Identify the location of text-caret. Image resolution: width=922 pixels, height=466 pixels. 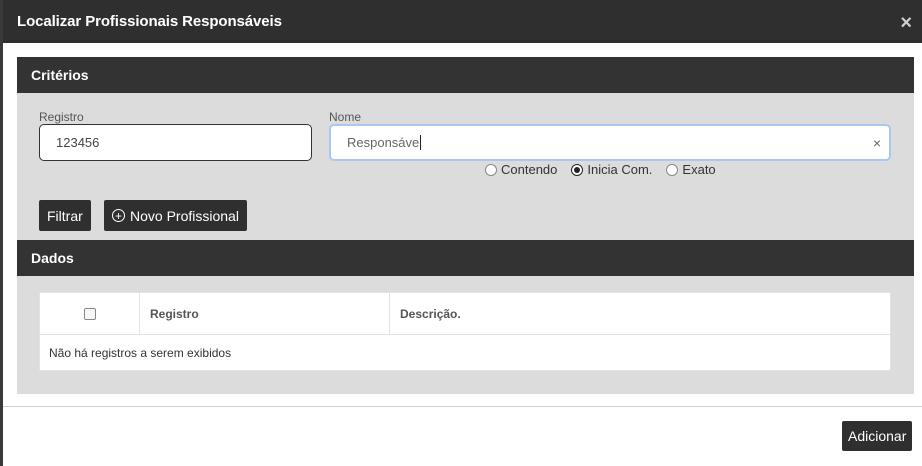
(421, 142).